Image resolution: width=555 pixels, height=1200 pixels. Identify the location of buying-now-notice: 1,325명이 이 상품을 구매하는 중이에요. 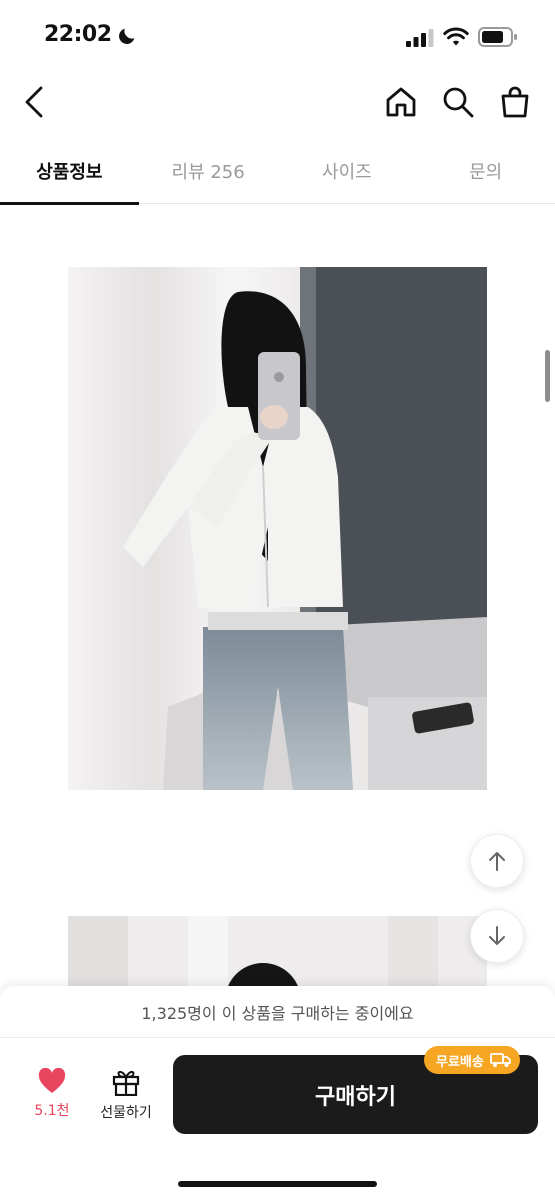
(277, 1012).